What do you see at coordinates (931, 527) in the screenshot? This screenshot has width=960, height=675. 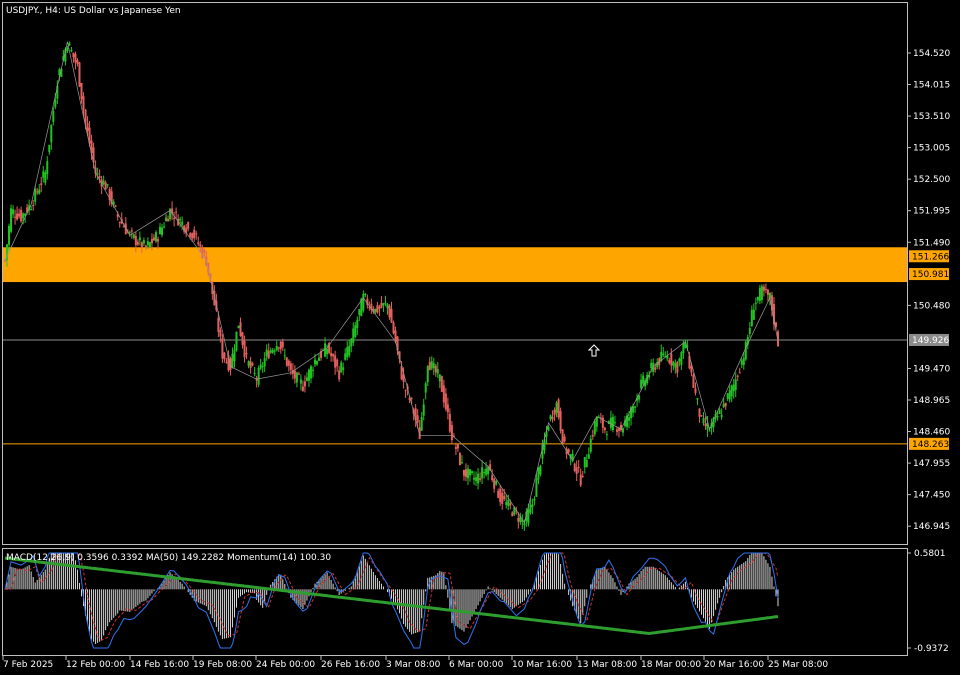 I see `price-tick-label: 146.945` at bounding box center [931, 527].